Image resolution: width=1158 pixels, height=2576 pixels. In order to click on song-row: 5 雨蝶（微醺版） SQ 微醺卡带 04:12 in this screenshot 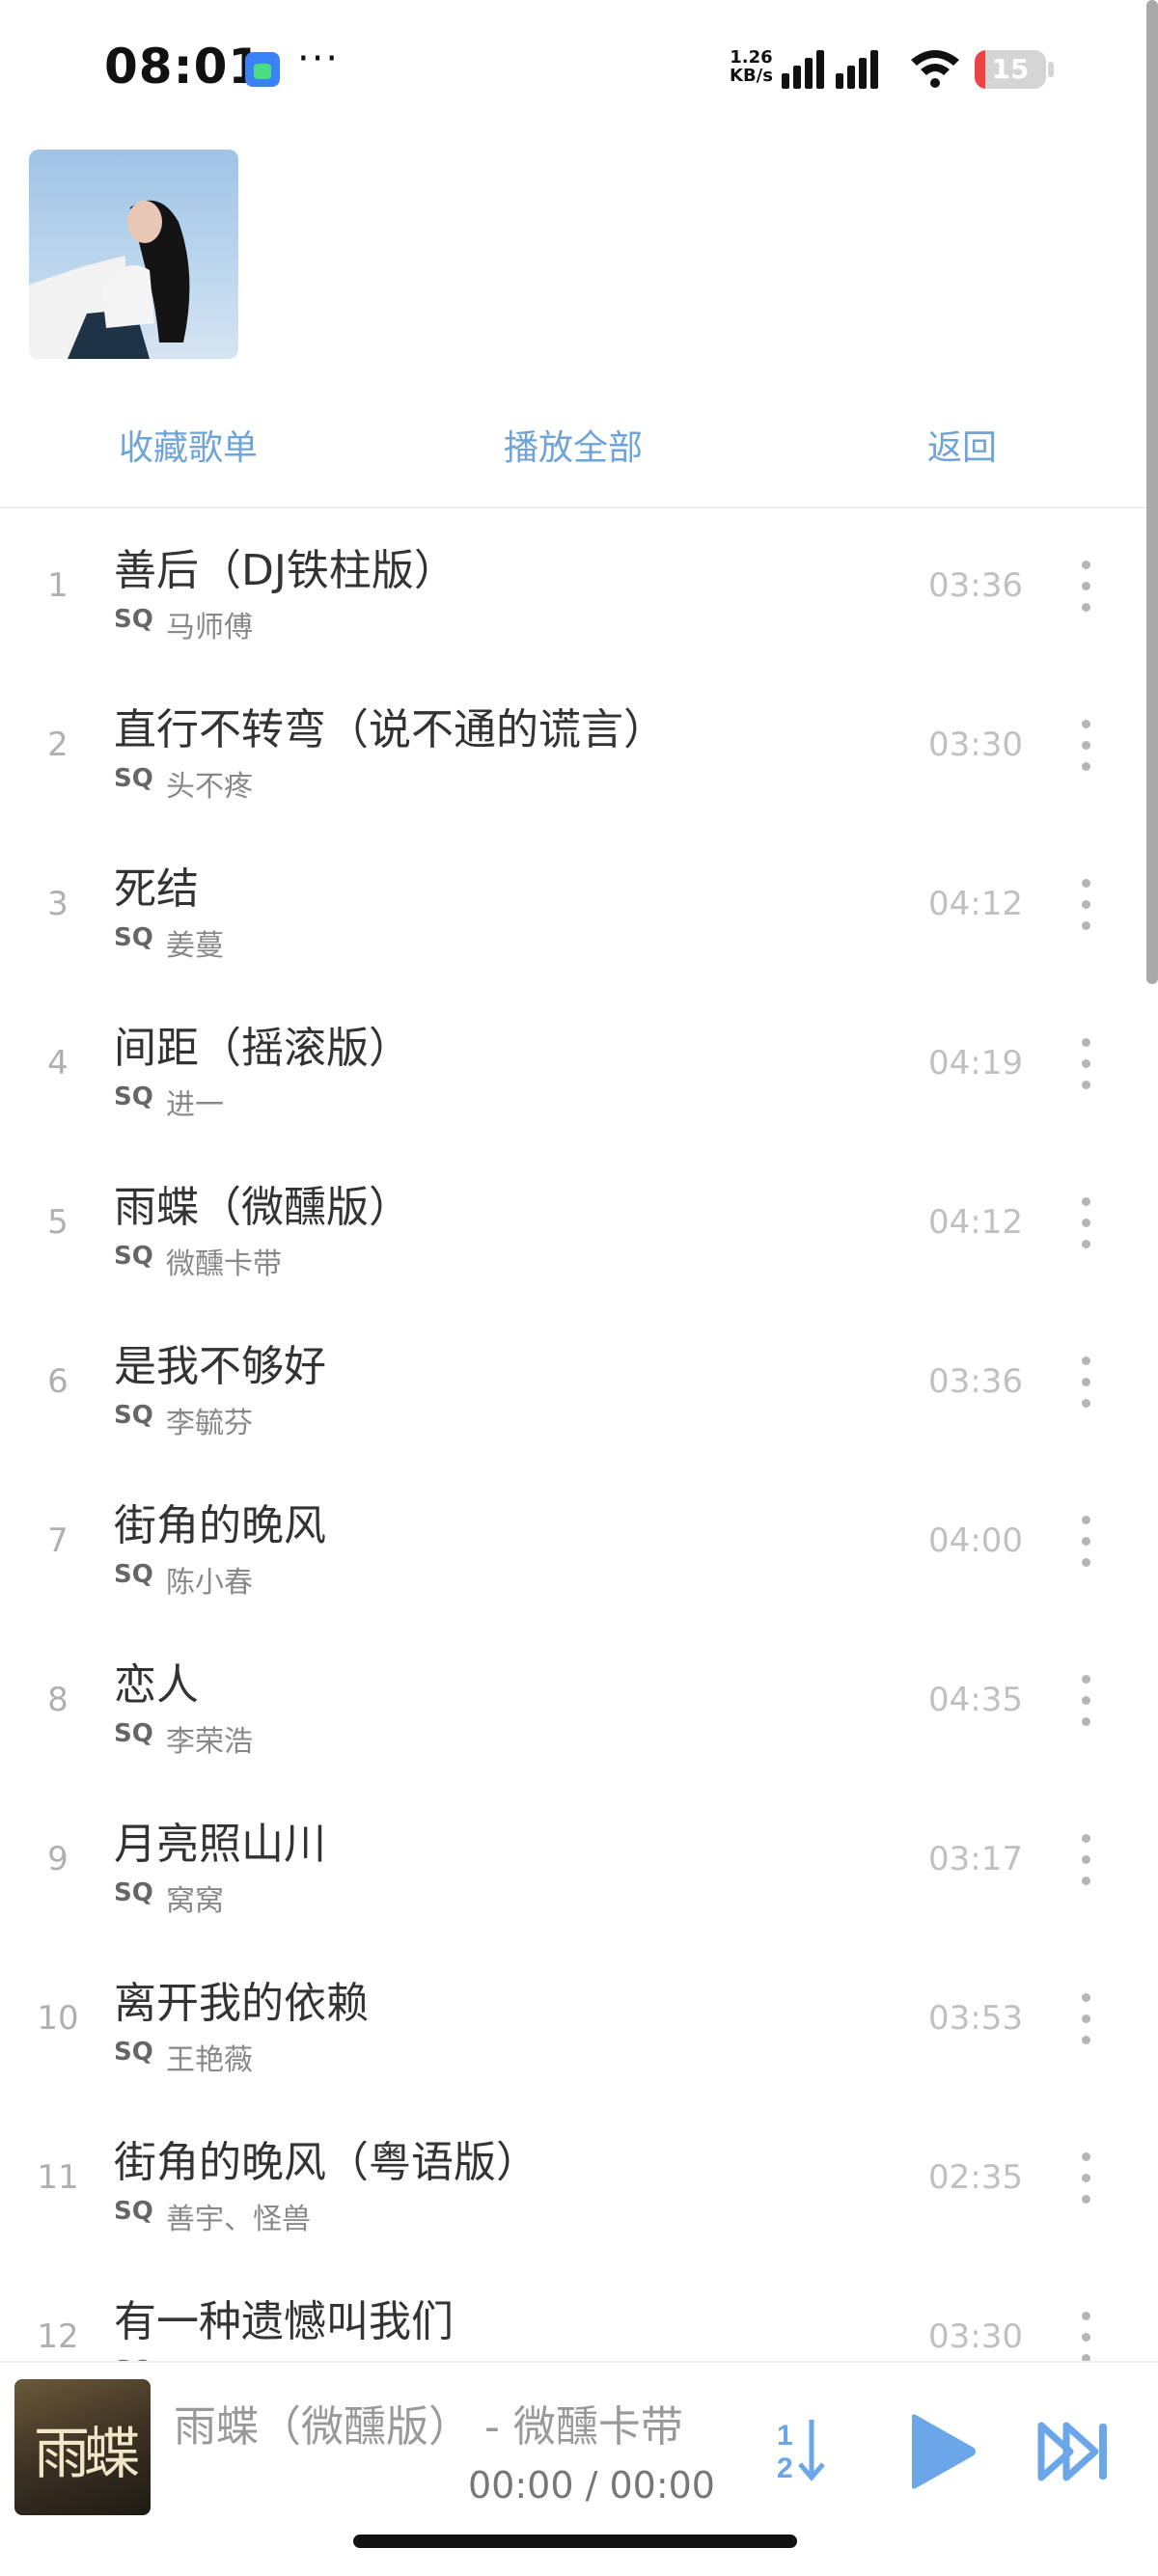, I will do `click(574, 1224)`.